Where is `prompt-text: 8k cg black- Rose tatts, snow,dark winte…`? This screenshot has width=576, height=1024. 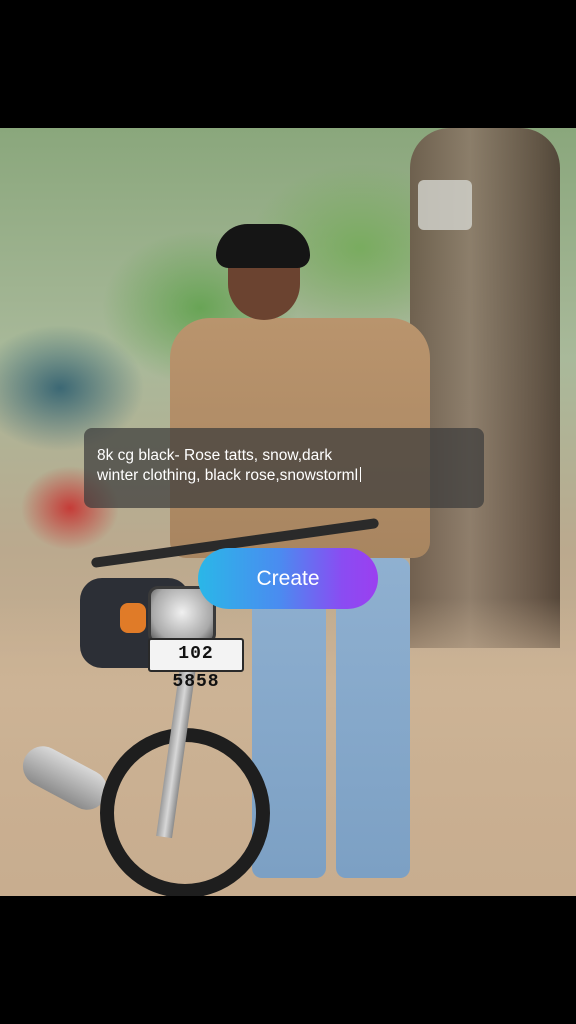
prompt-text: 8k cg black- Rose tatts, snow,dark winte… is located at coordinates (228, 465).